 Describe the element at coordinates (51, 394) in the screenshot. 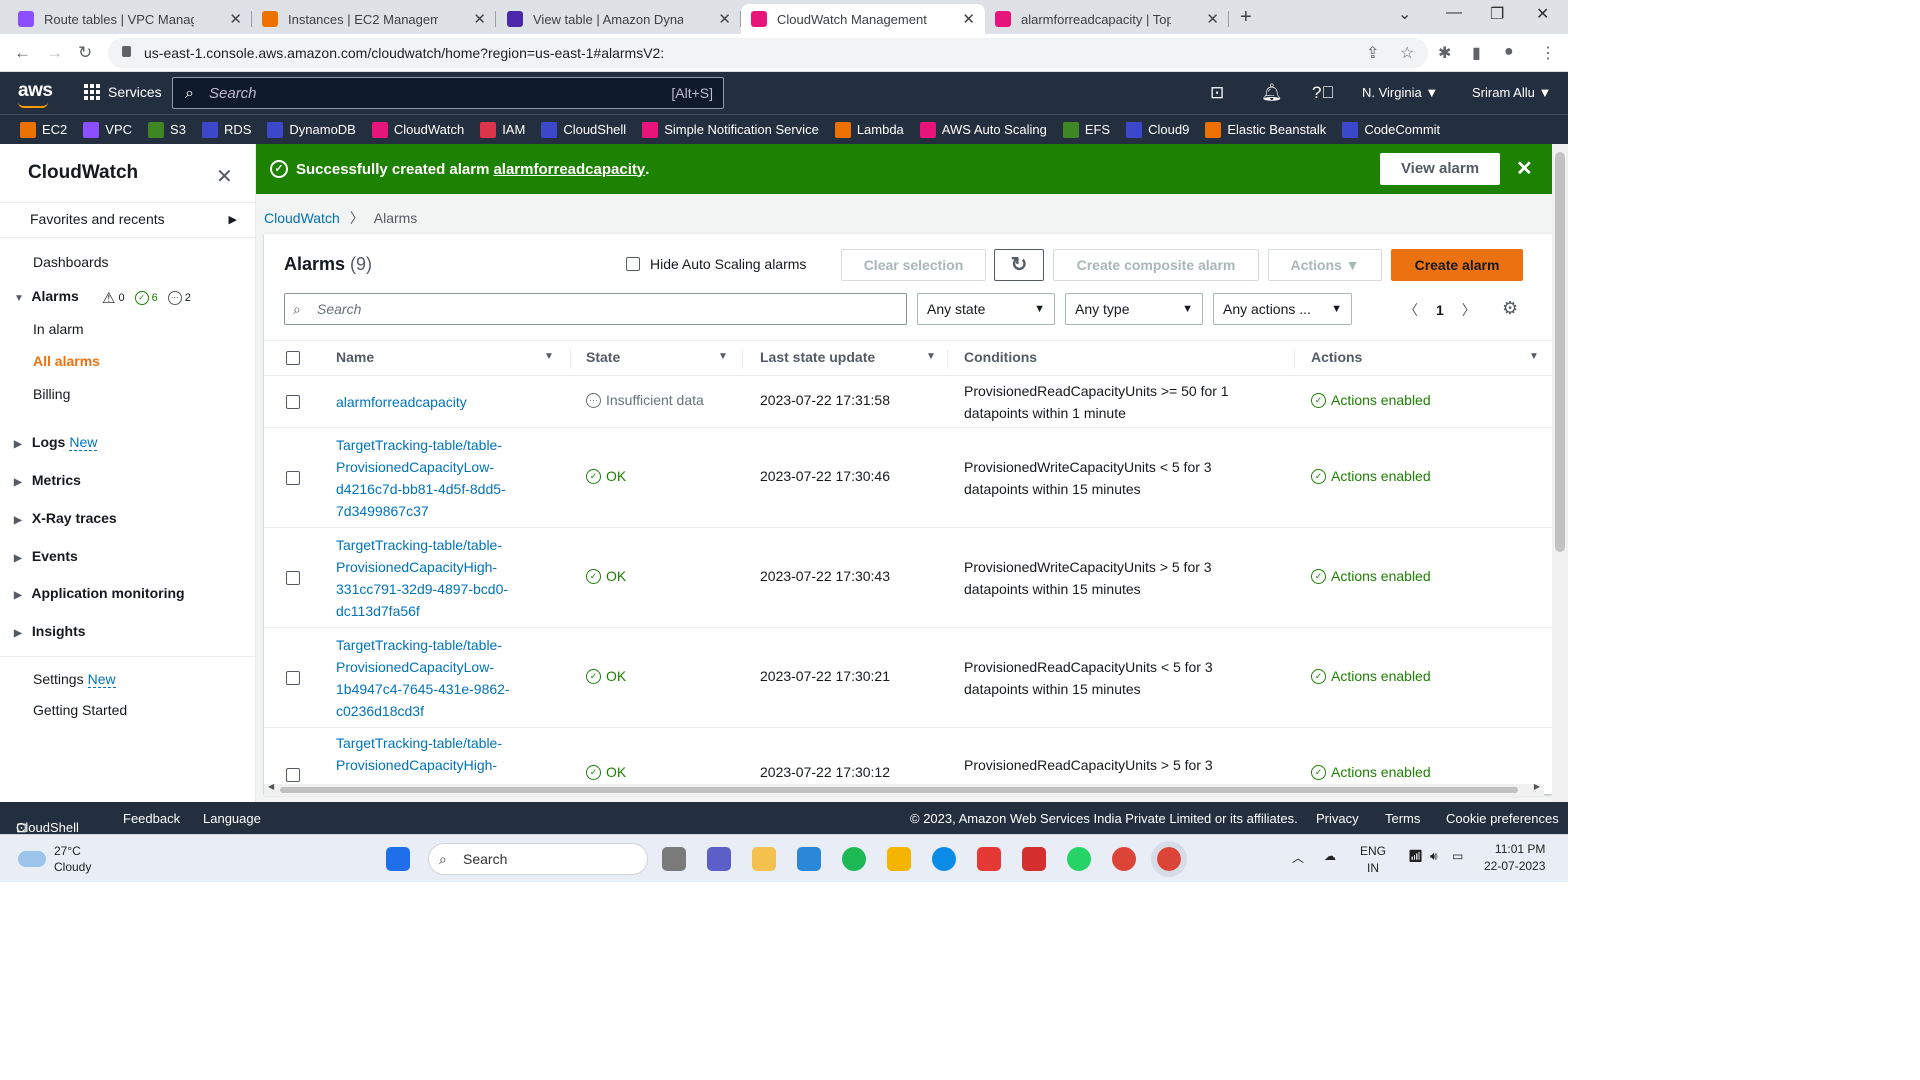

I see `sidebar-item-billing: Billing` at that location.